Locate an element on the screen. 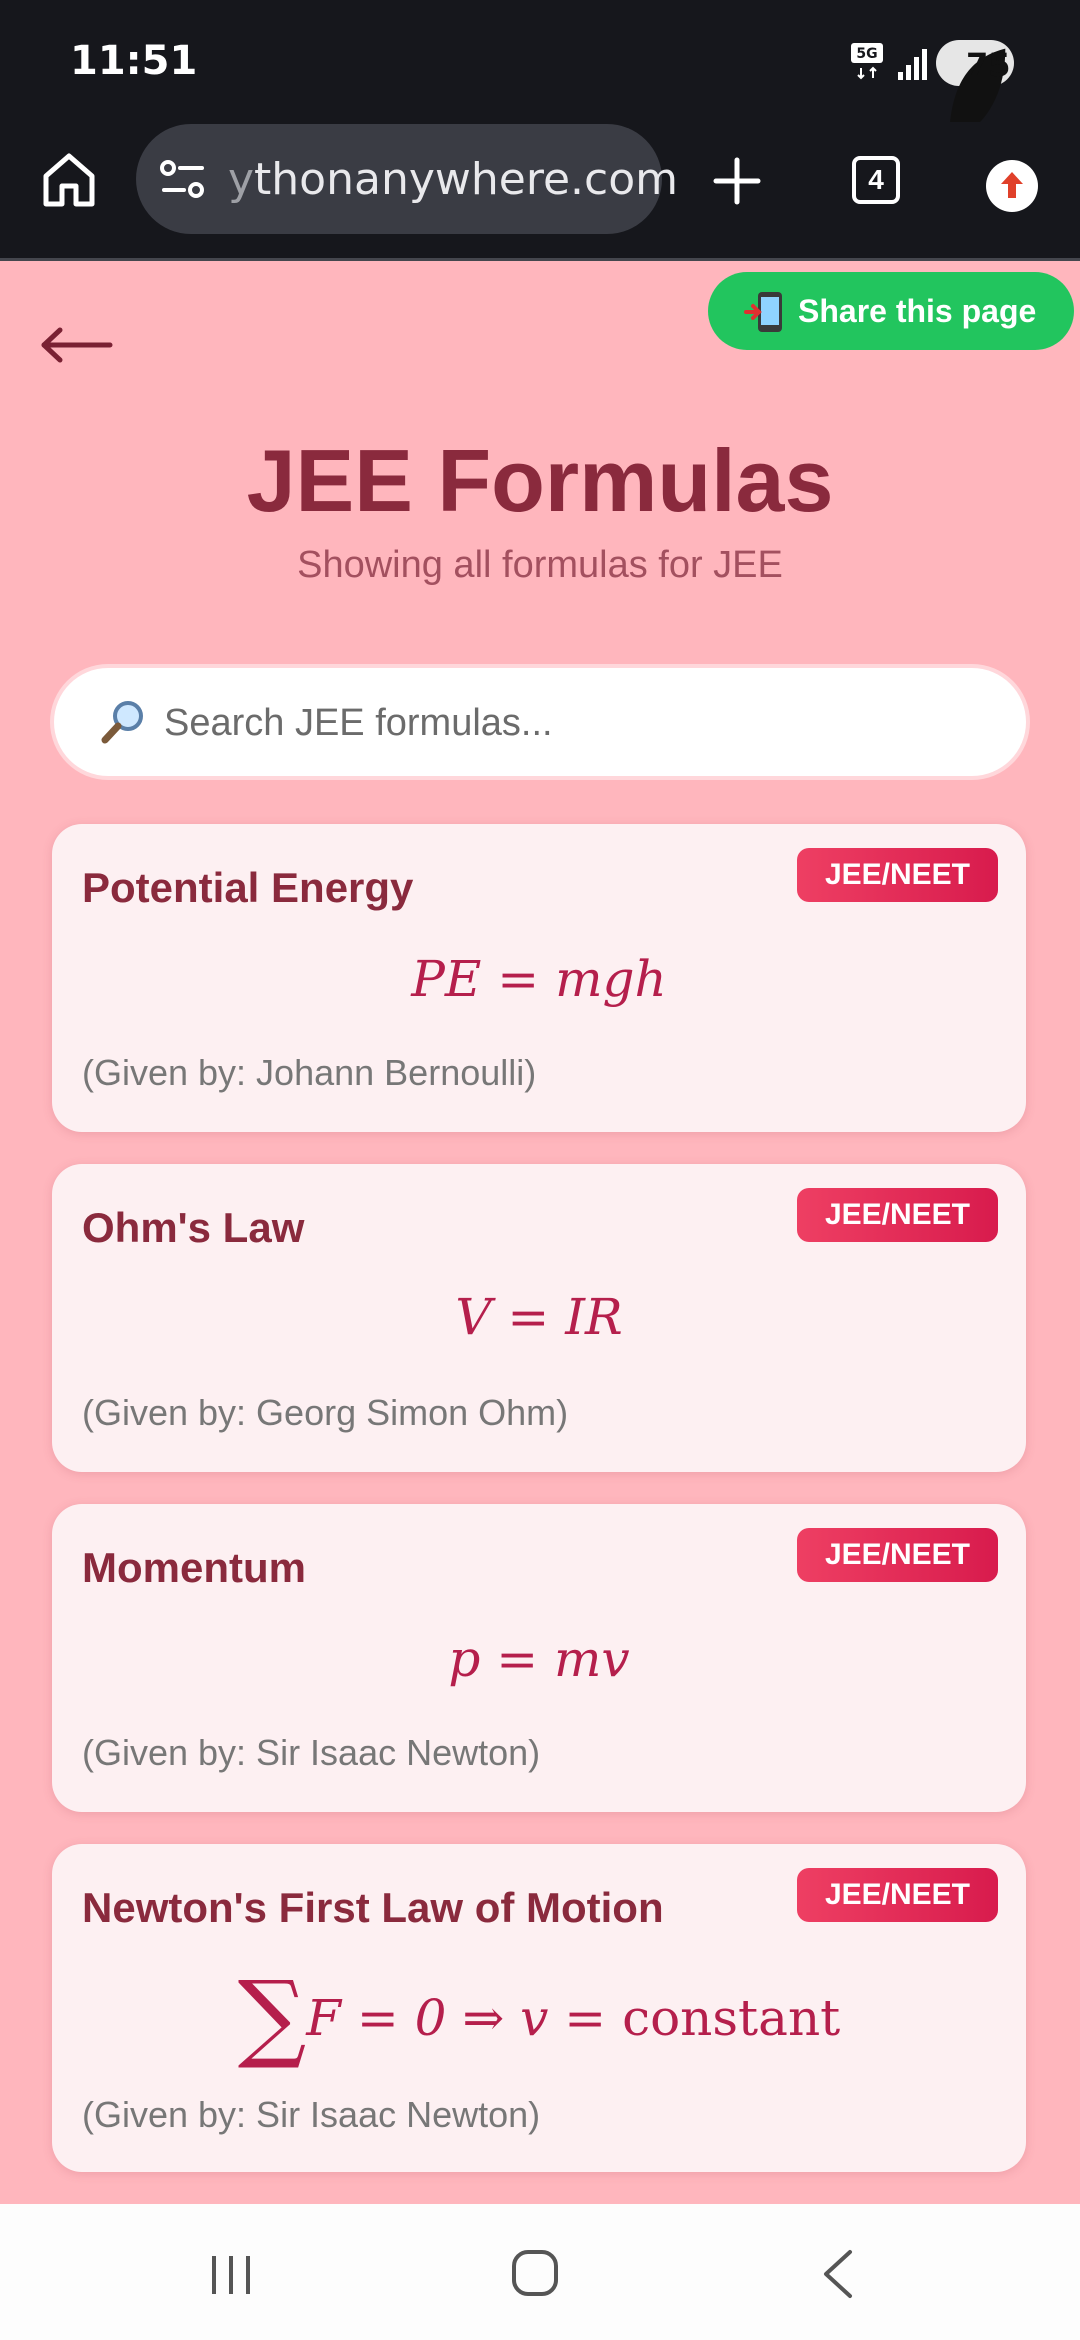 Image resolution: width=1080 pixels, height=2340 pixels. formula-expression: V = IR is located at coordinates (539, 1317).